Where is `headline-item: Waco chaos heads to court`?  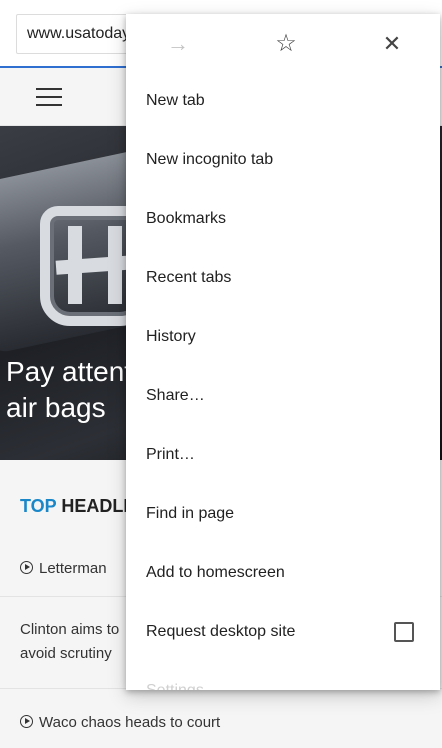 headline-item: Waco chaos heads to court is located at coordinates (120, 722).